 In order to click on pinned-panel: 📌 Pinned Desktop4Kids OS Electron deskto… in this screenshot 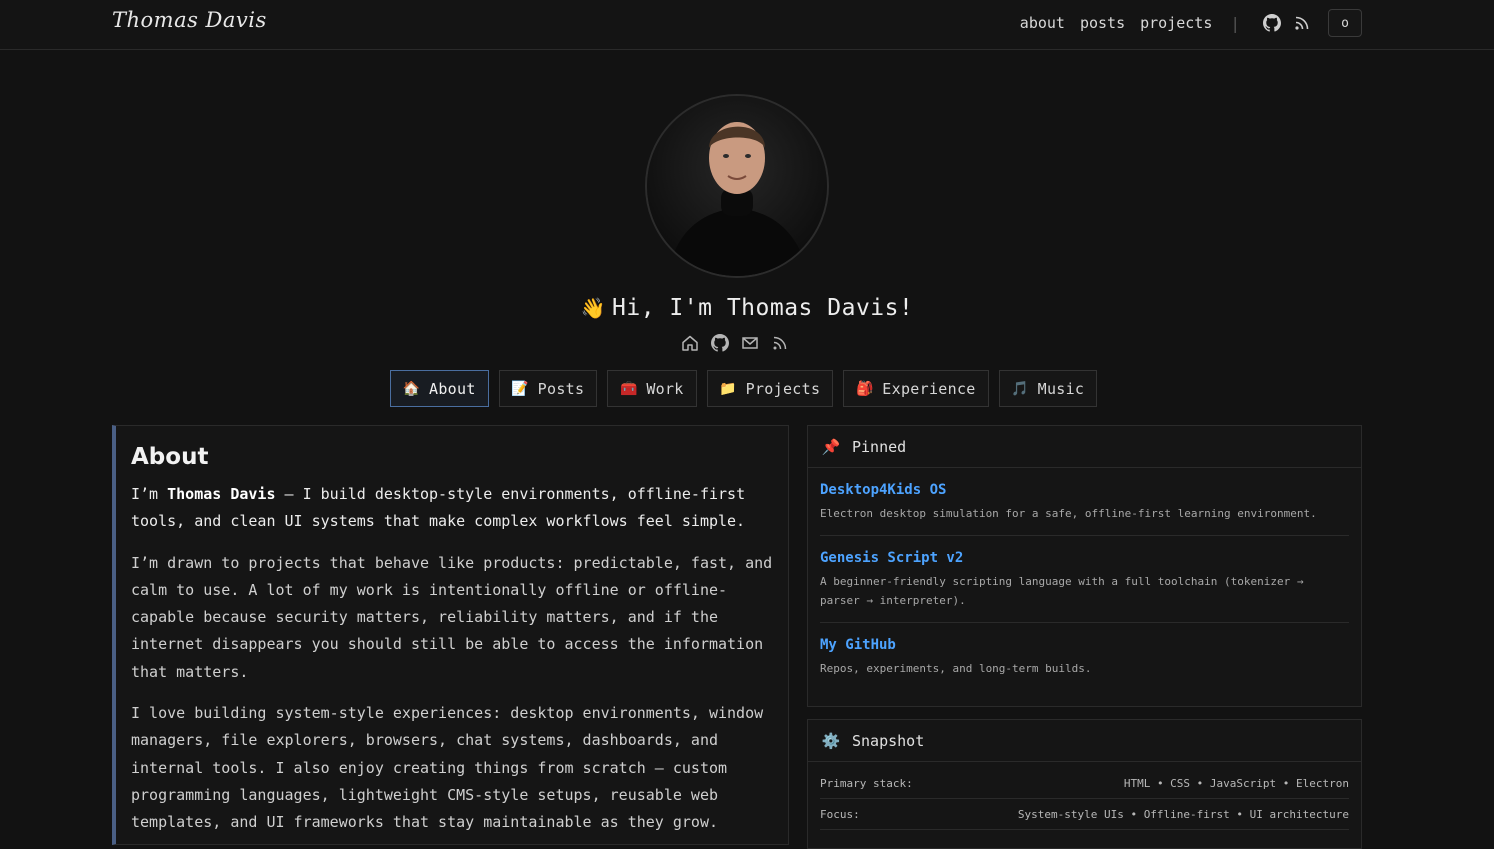, I will do `click(1084, 566)`.